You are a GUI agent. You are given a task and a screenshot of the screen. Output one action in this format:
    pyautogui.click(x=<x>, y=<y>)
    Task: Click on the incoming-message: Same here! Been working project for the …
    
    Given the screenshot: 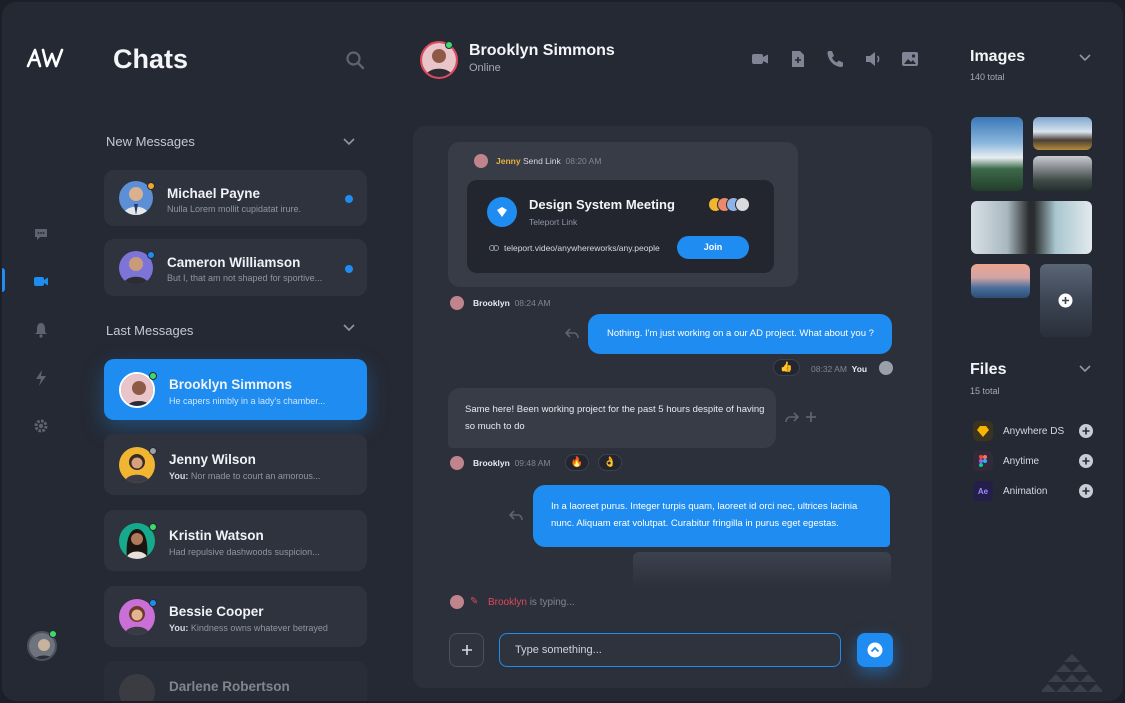 What is the action you would take?
    pyautogui.click(x=612, y=418)
    